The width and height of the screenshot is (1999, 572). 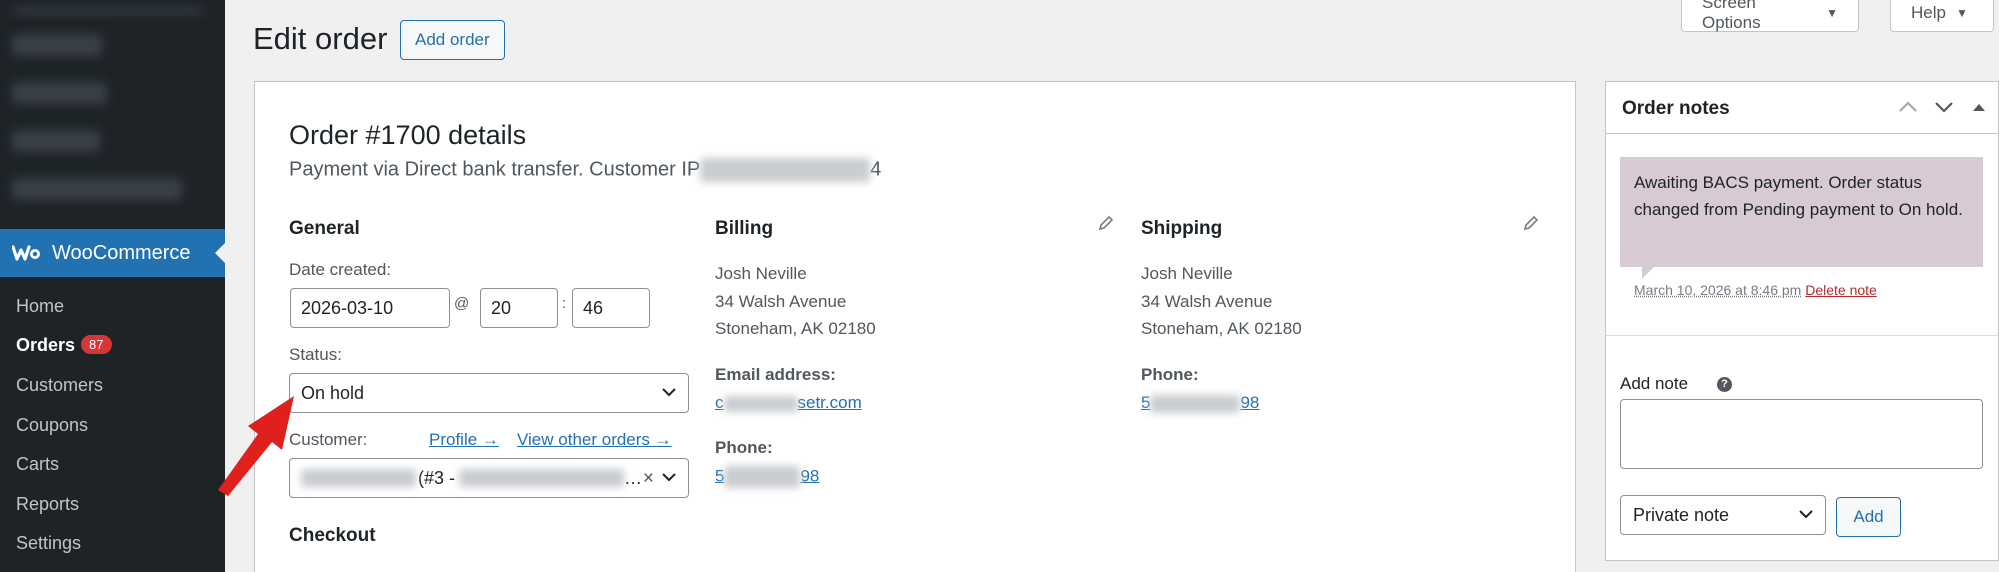 What do you see at coordinates (96, 344) in the screenshot?
I see `orders-count-badge: 87` at bounding box center [96, 344].